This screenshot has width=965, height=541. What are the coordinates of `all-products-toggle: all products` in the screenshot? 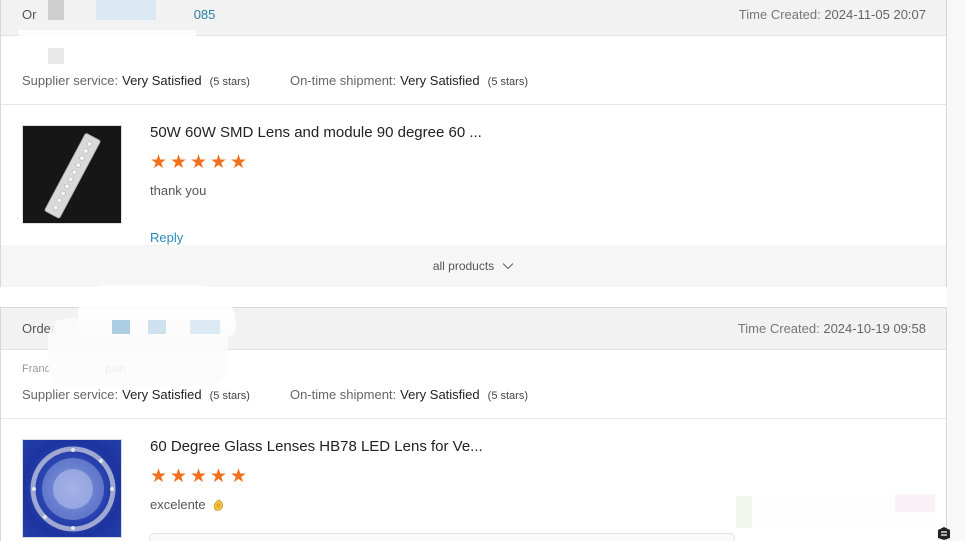 It's located at (473, 266).